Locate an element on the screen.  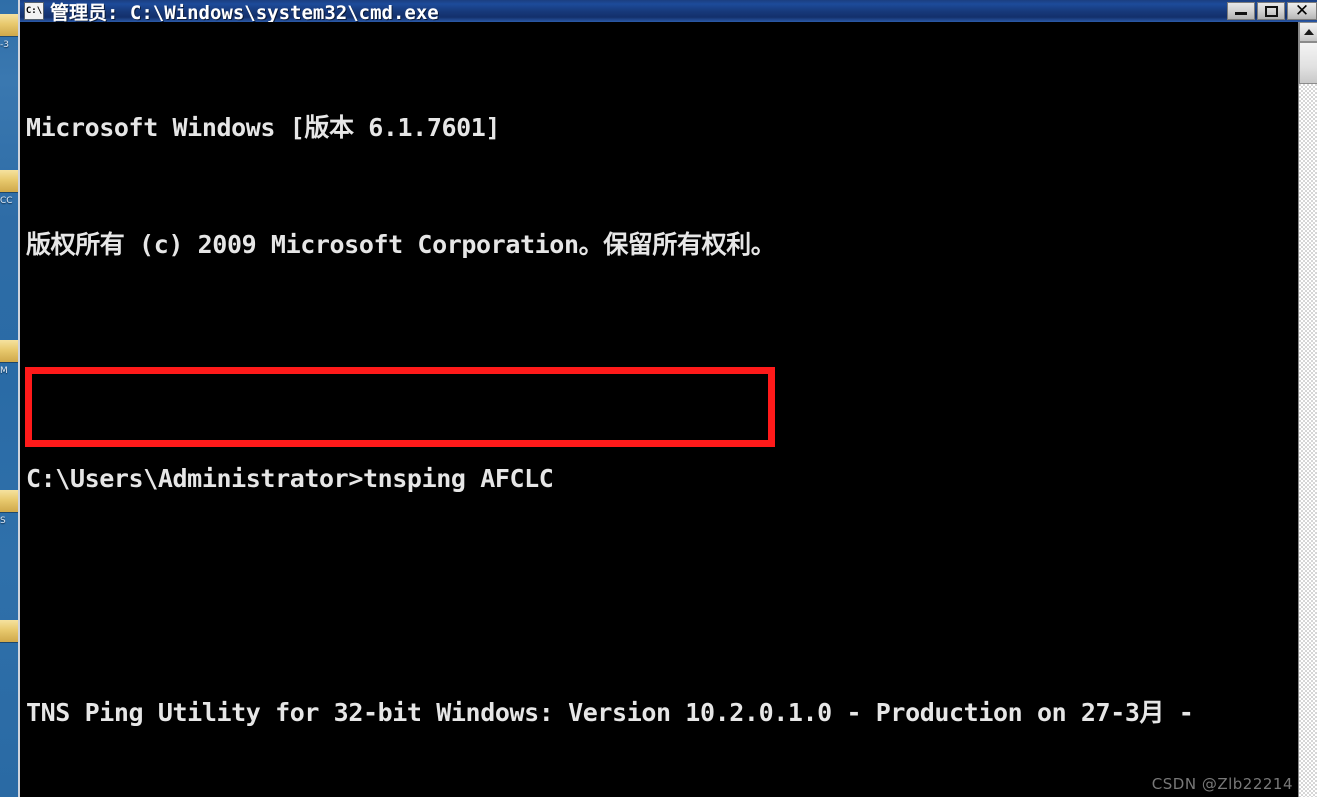
close-button: ✕ is located at coordinates (1302, 11).